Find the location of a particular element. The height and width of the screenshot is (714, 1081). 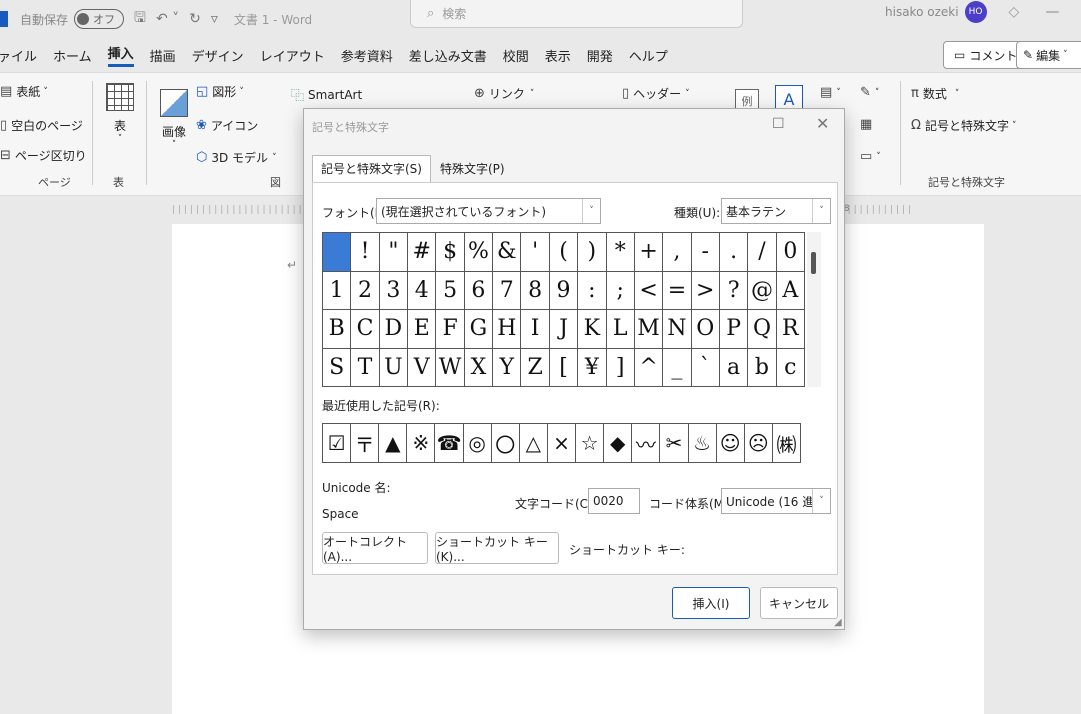

symbol-cell: E is located at coordinates (422, 329).